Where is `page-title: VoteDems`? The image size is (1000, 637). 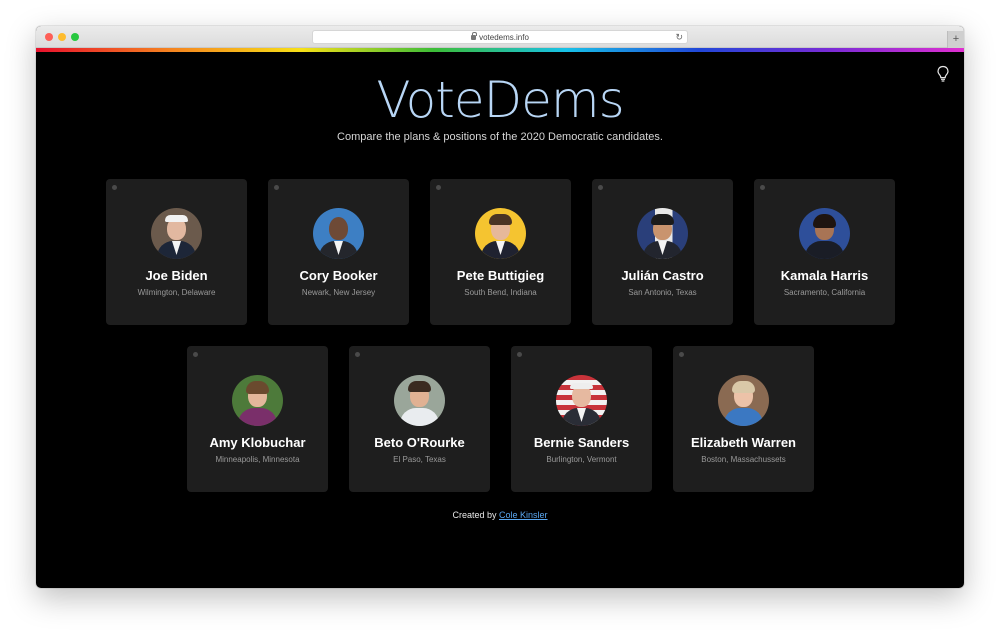 page-title: VoteDems is located at coordinates (500, 100).